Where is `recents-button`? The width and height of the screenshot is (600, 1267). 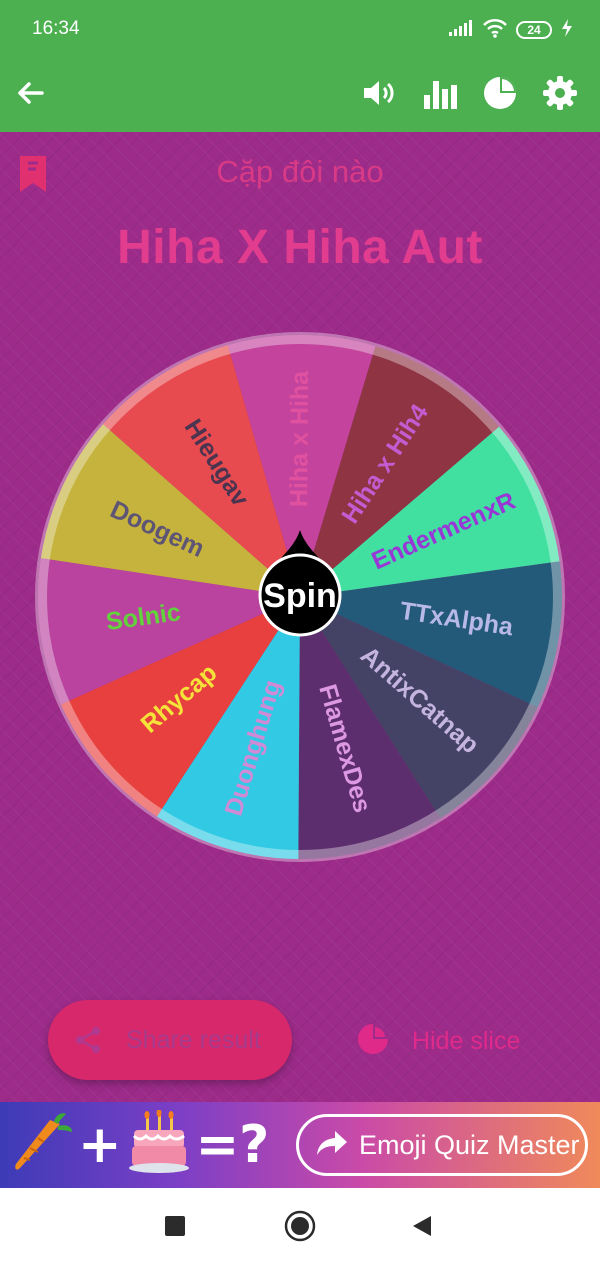 recents-button is located at coordinates (175, 1228).